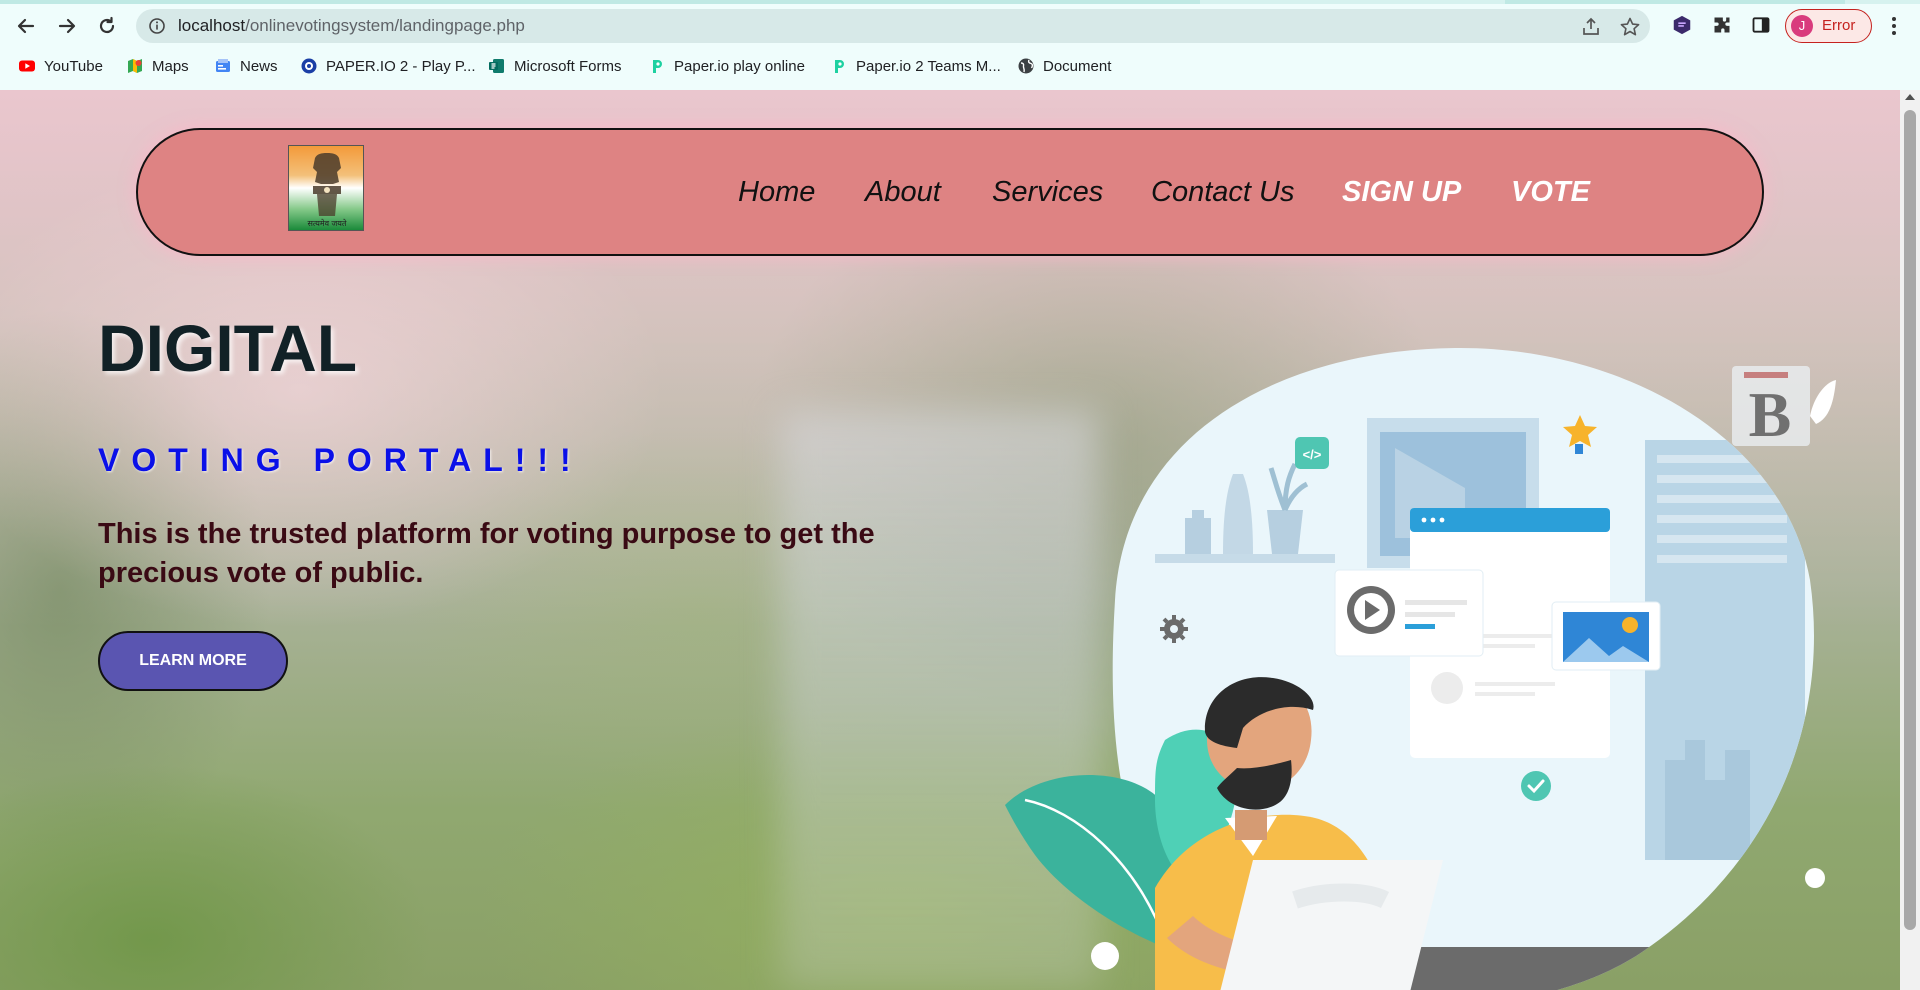 The height and width of the screenshot is (990, 1920). What do you see at coordinates (776, 192) in the screenshot?
I see `nav-home-link: Home` at bounding box center [776, 192].